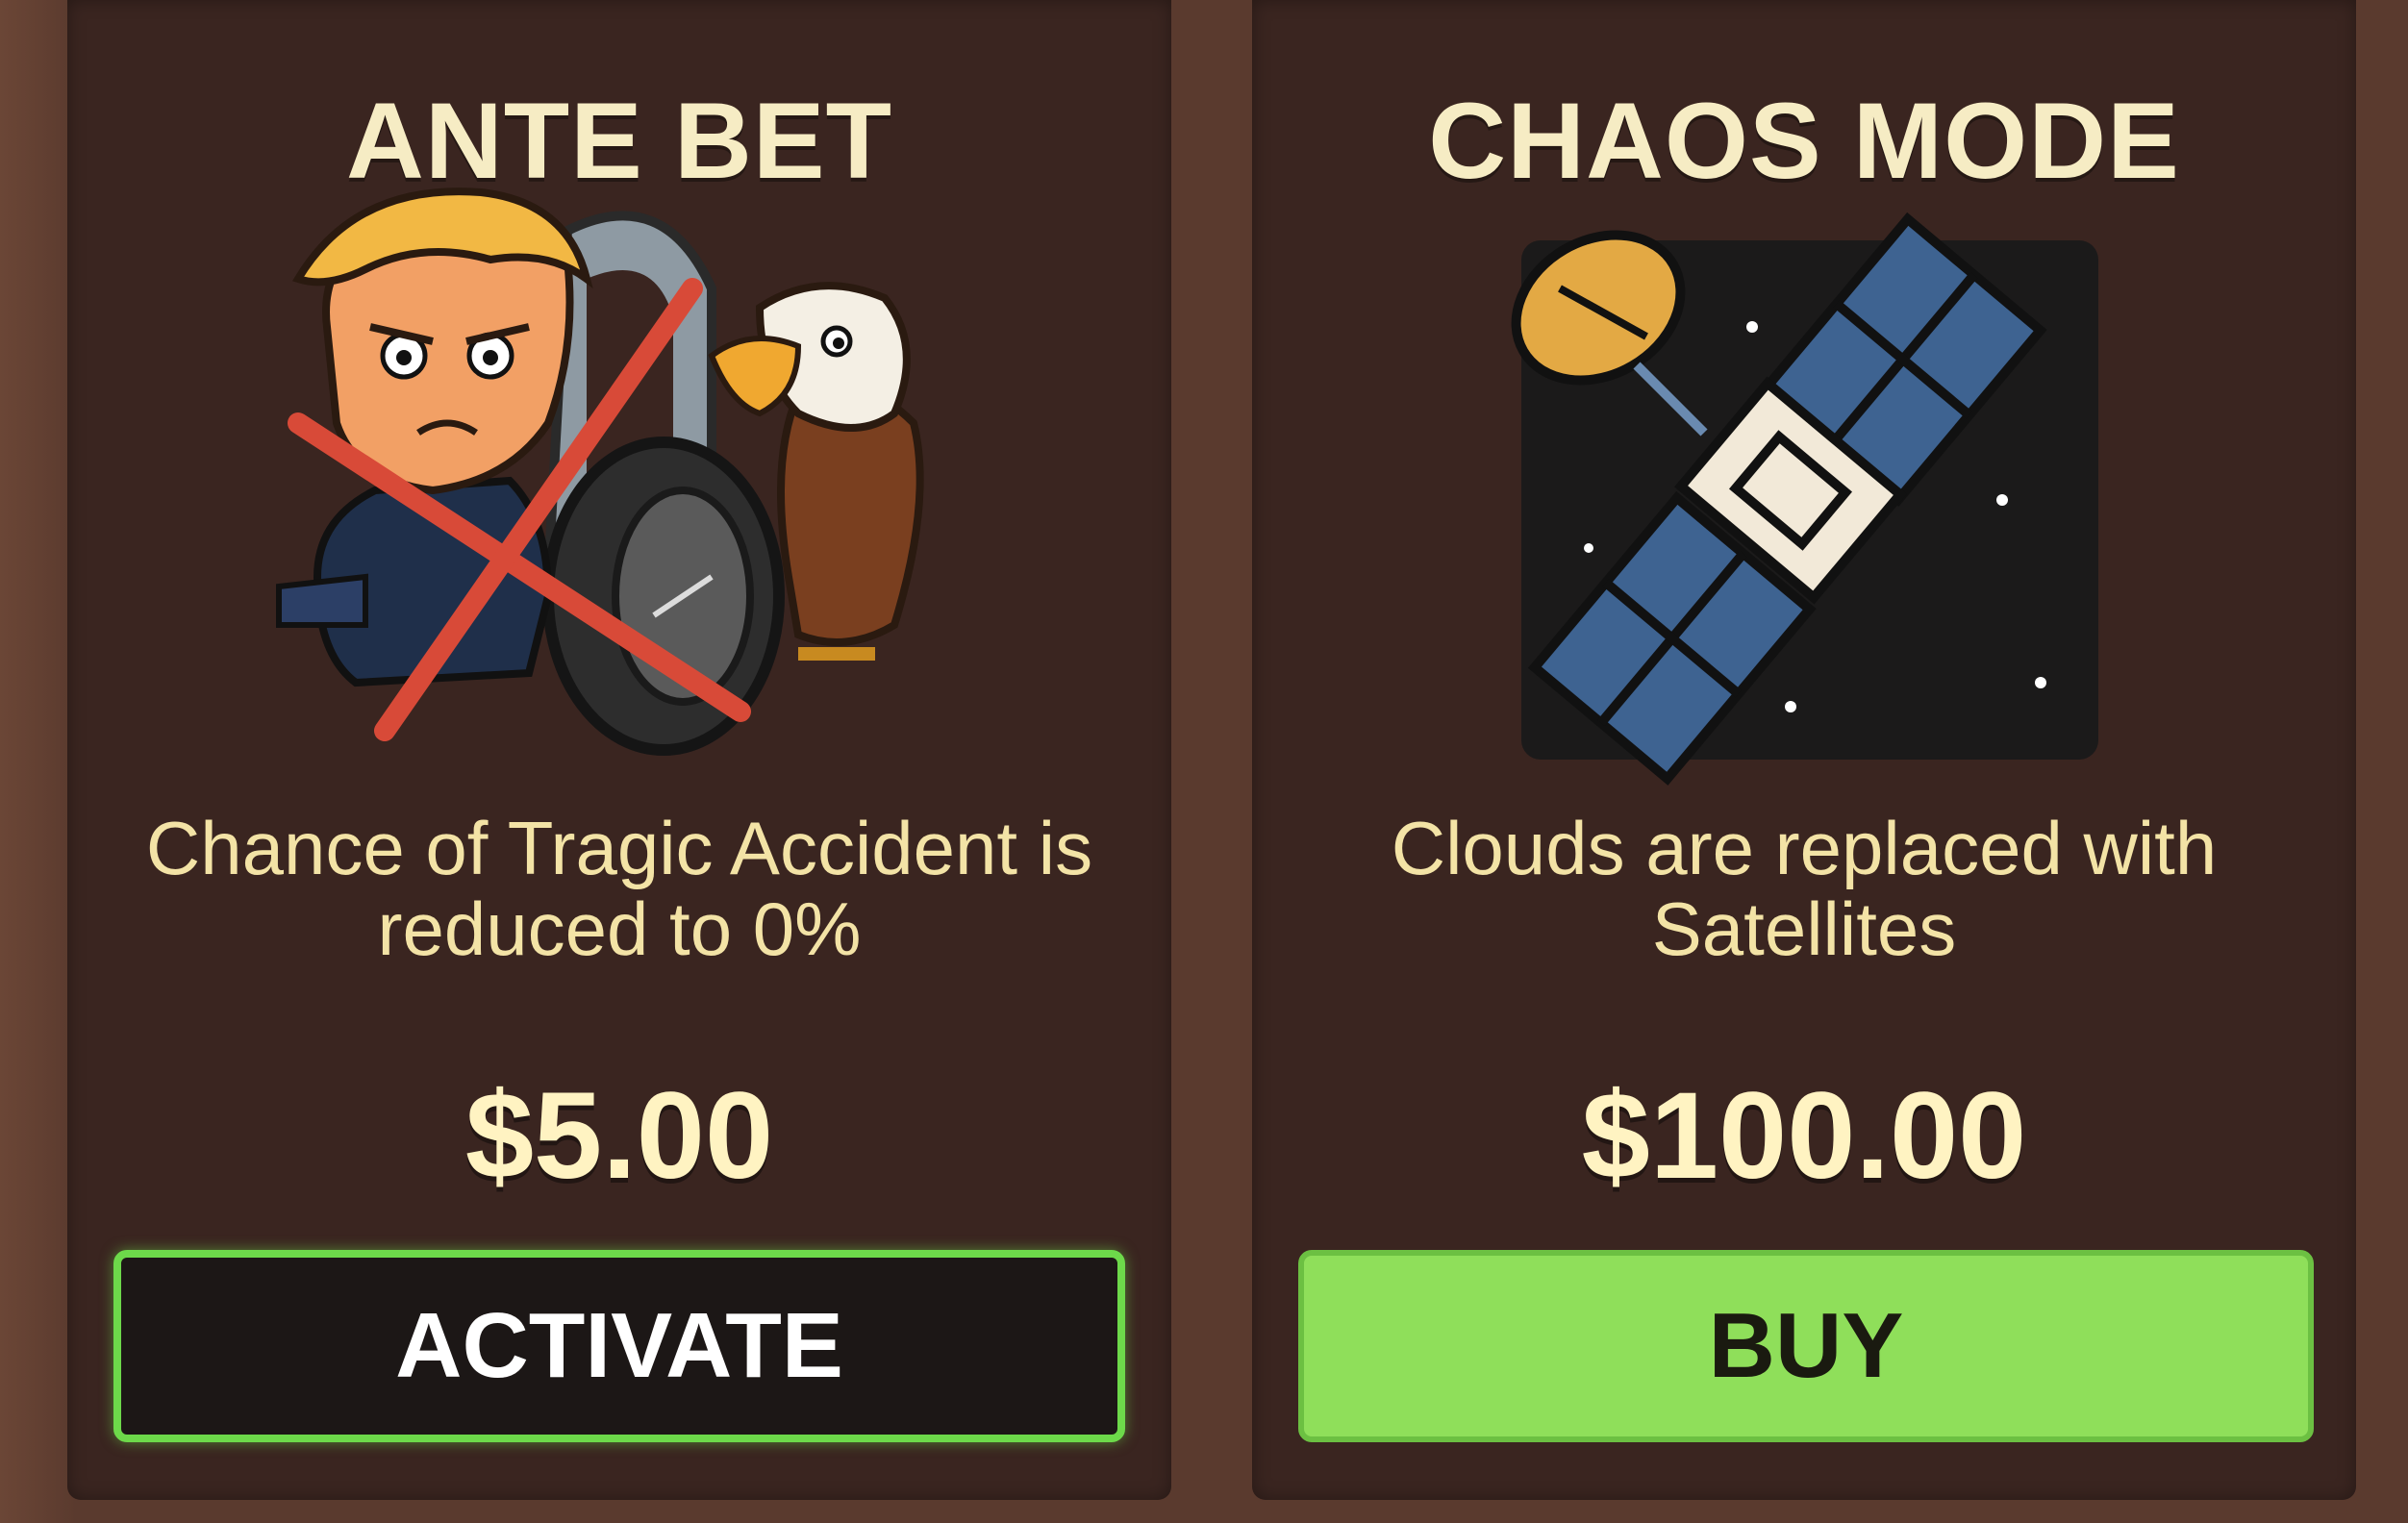  Describe the element at coordinates (1804, 499) in the screenshot. I see `satellite-icon` at that location.